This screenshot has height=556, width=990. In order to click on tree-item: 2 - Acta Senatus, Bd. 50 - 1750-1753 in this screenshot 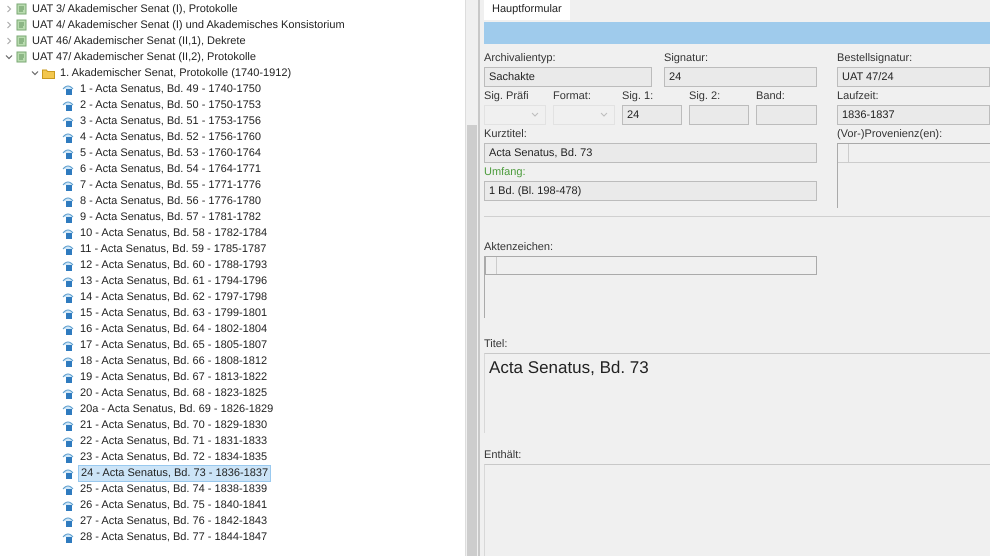, I will do `click(171, 105)`.